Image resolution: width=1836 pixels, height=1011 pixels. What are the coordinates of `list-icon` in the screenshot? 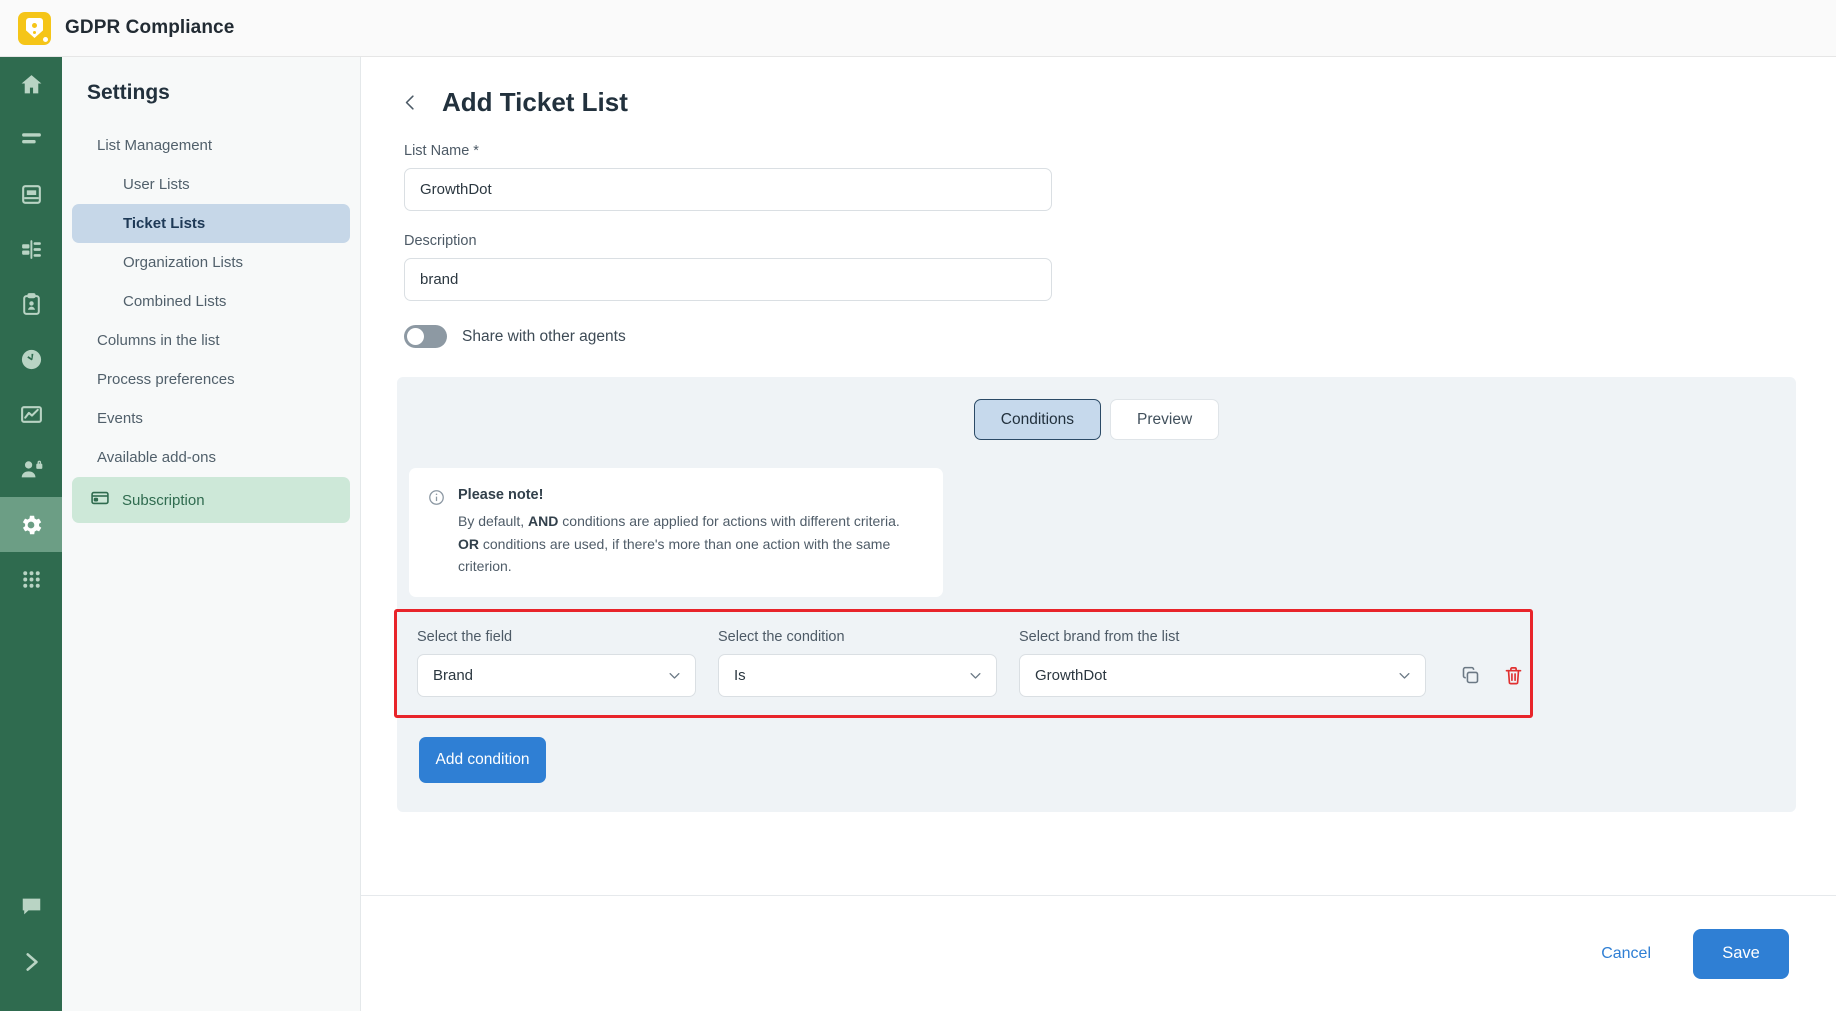 It's located at (31, 139).